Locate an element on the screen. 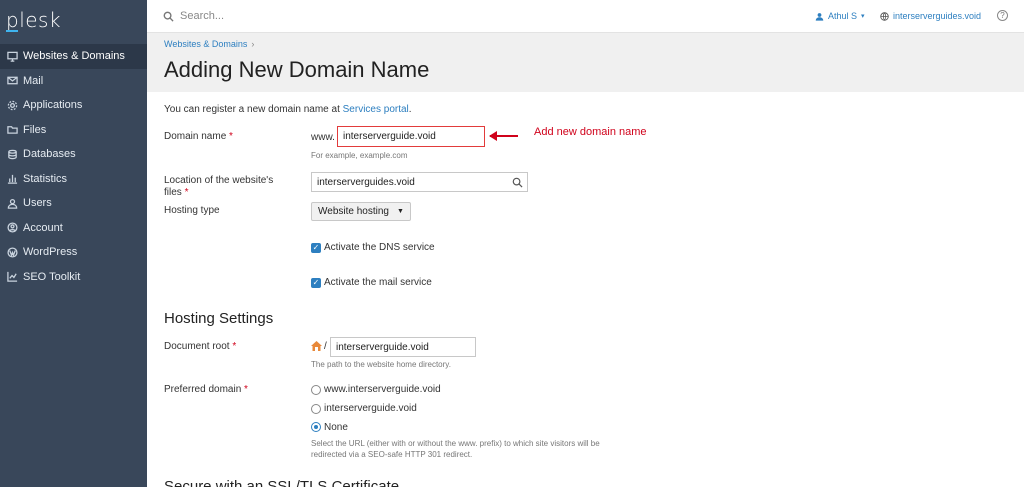  help-icon: ? is located at coordinates (1002, 15).